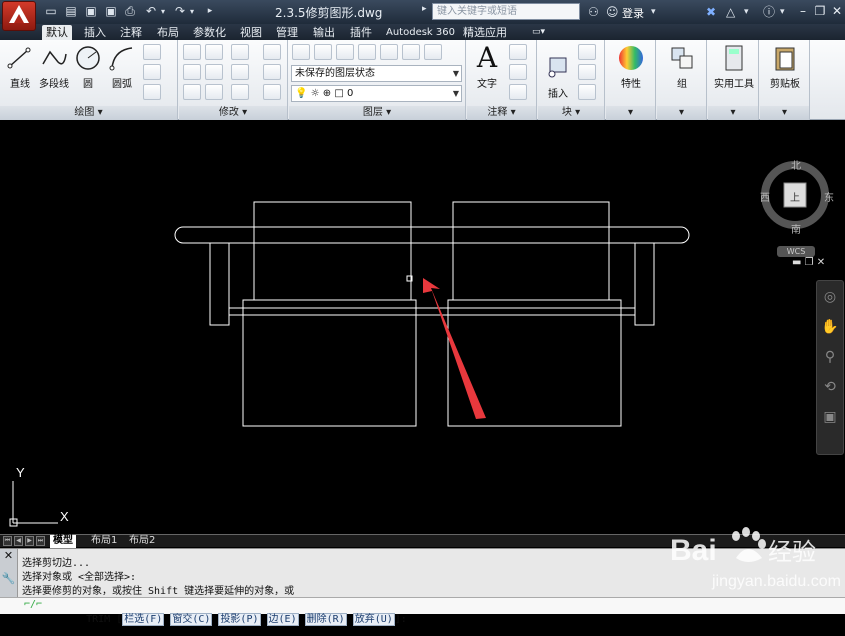 The height and width of the screenshot is (636, 845). I want to click on explode-icon, so click(272, 72).